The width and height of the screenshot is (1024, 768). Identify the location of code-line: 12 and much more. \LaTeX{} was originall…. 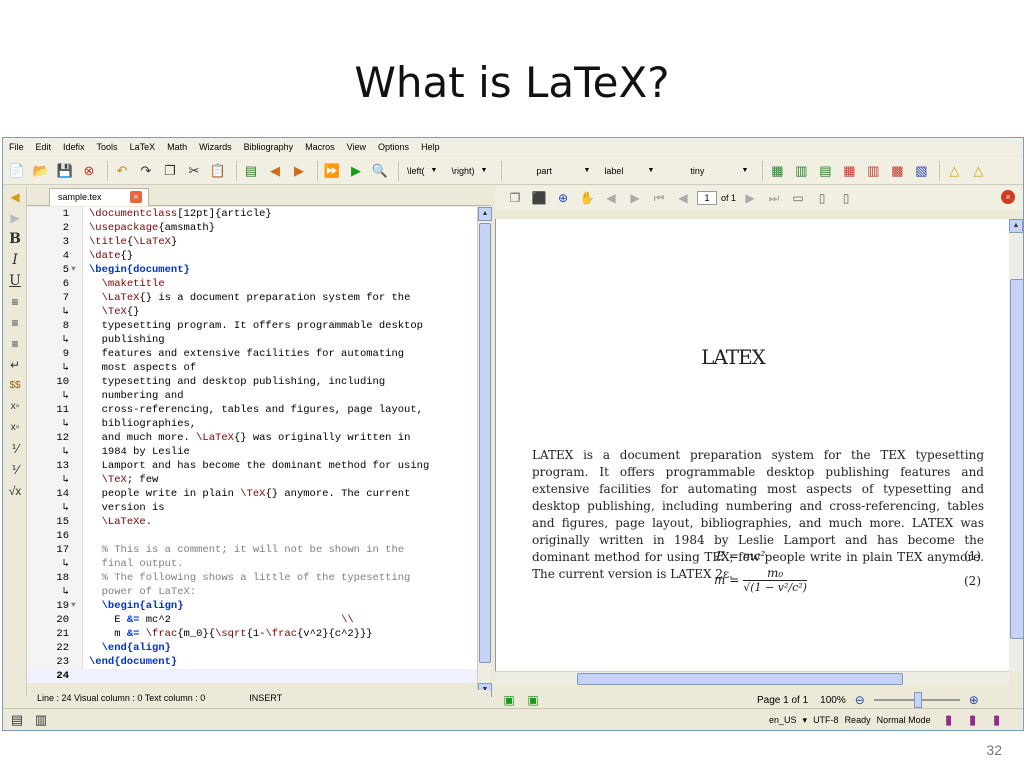
(252, 438).